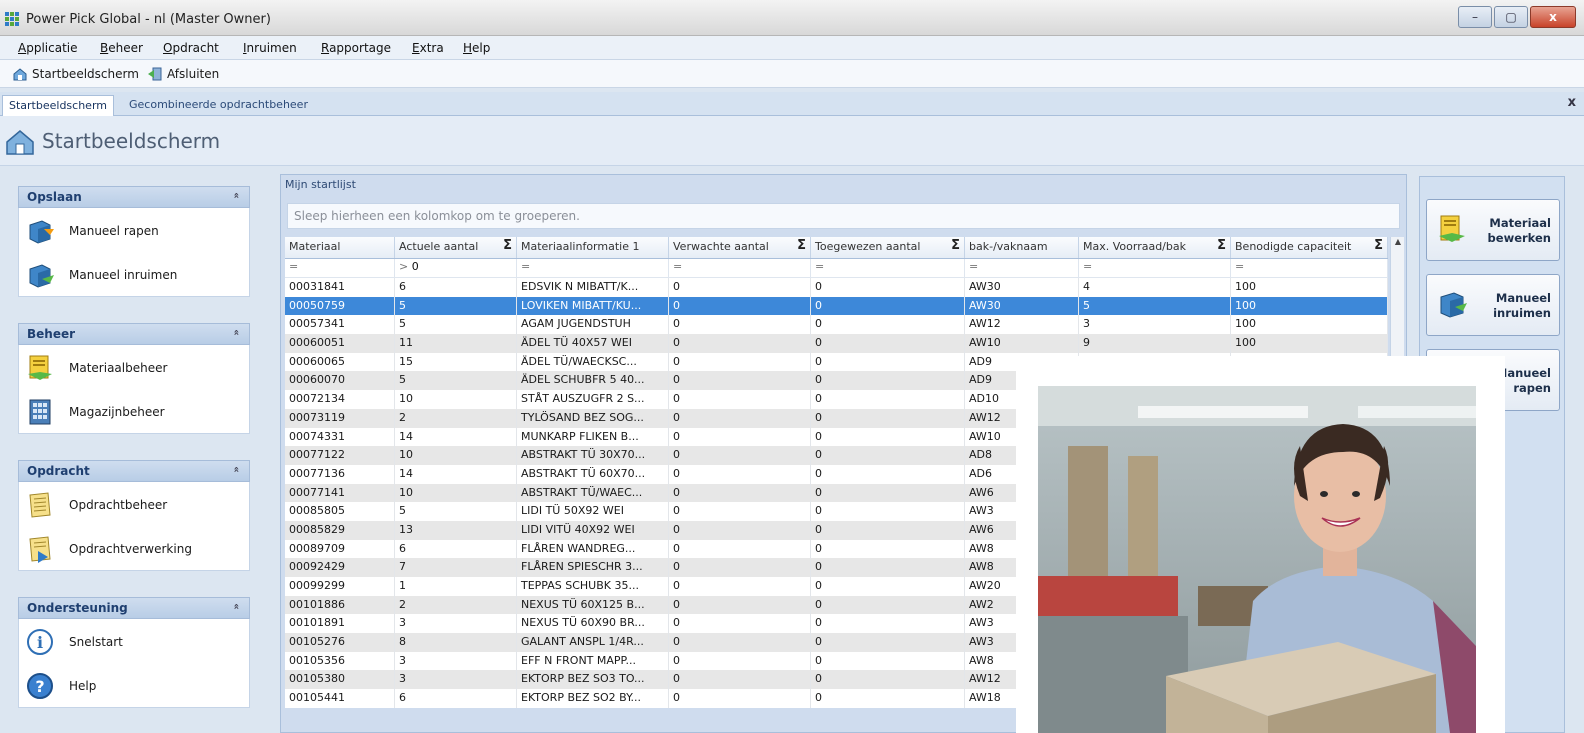 This screenshot has width=1584, height=733. What do you see at coordinates (456, 247) in the screenshot?
I see `column-header-actuele-aantal: Actuele aantal Σ` at bounding box center [456, 247].